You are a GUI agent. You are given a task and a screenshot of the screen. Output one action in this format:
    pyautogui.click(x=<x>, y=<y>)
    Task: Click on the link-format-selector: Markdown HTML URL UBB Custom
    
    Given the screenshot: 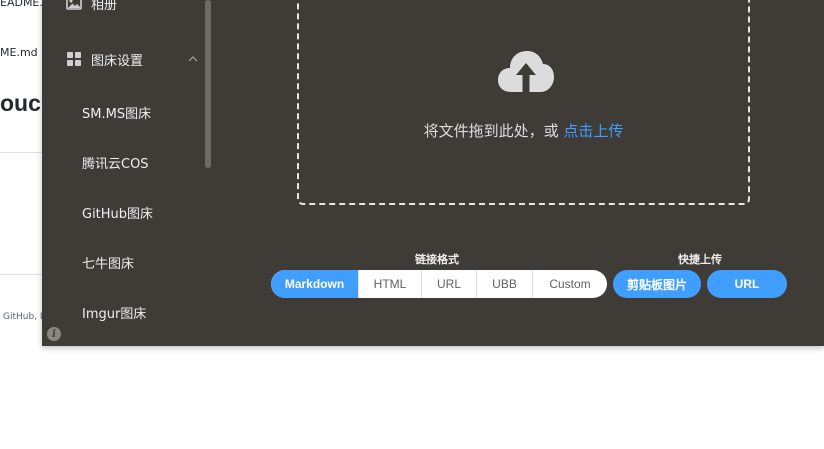 What is the action you would take?
    pyautogui.click(x=439, y=284)
    